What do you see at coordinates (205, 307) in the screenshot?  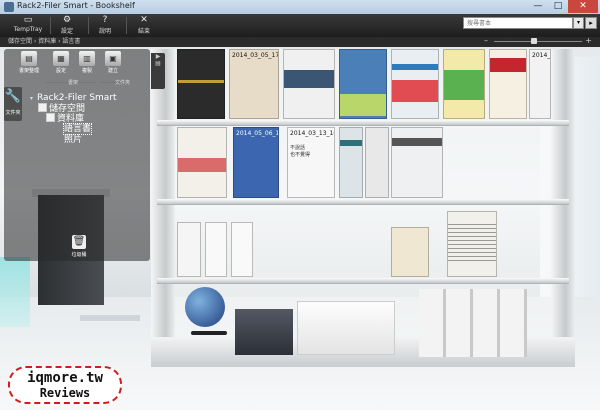 I see `globe-ornament` at bounding box center [205, 307].